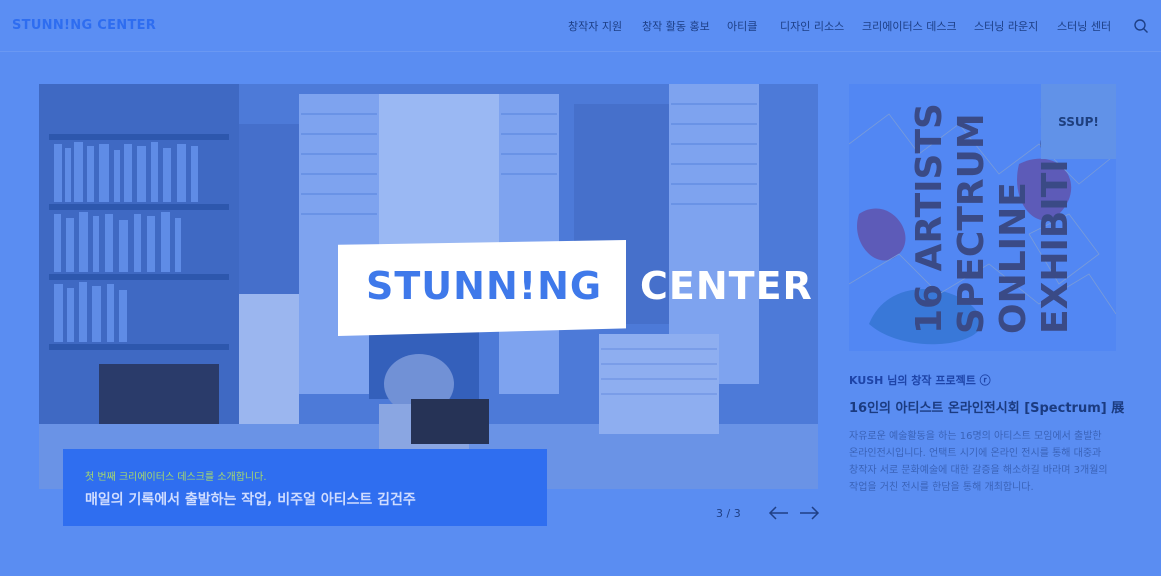  I want to click on feature-desc-line: 창작자 서로 문화예술에 대한 갈증을 해소하길 바라며 3개월의, so click(978, 470).